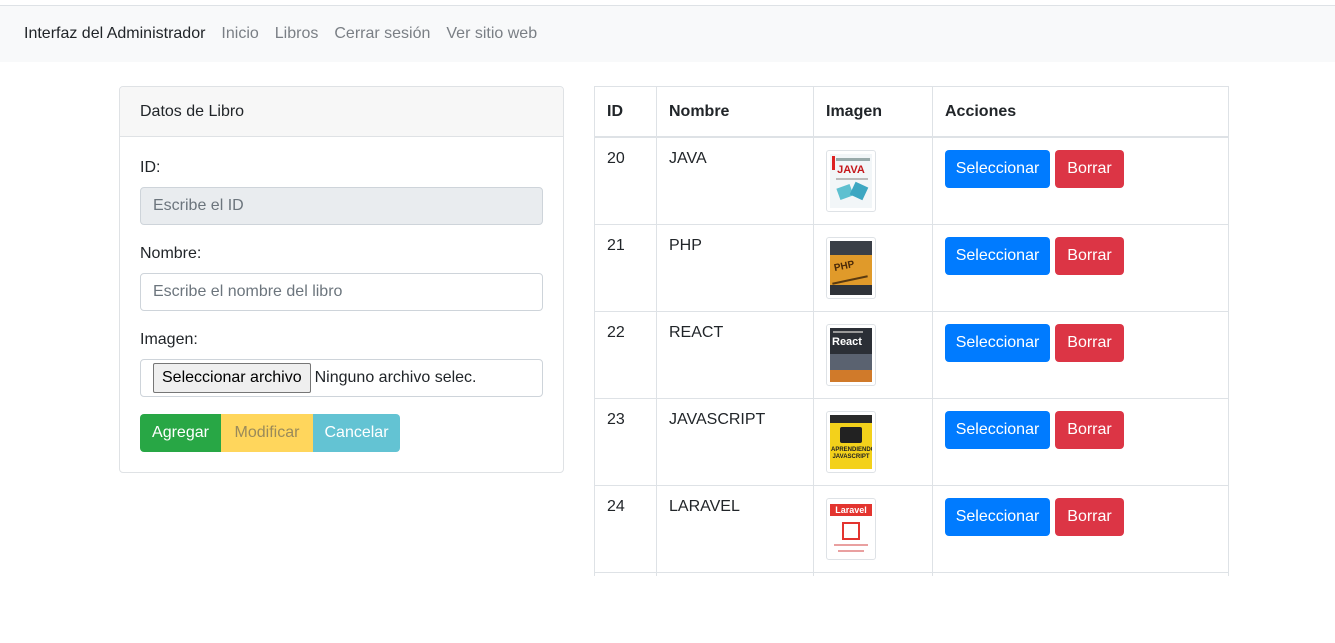 This screenshot has height=643, width=1335. What do you see at coordinates (395, 377) in the screenshot?
I see `file-status: Ninguno archivo selec.` at bounding box center [395, 377].